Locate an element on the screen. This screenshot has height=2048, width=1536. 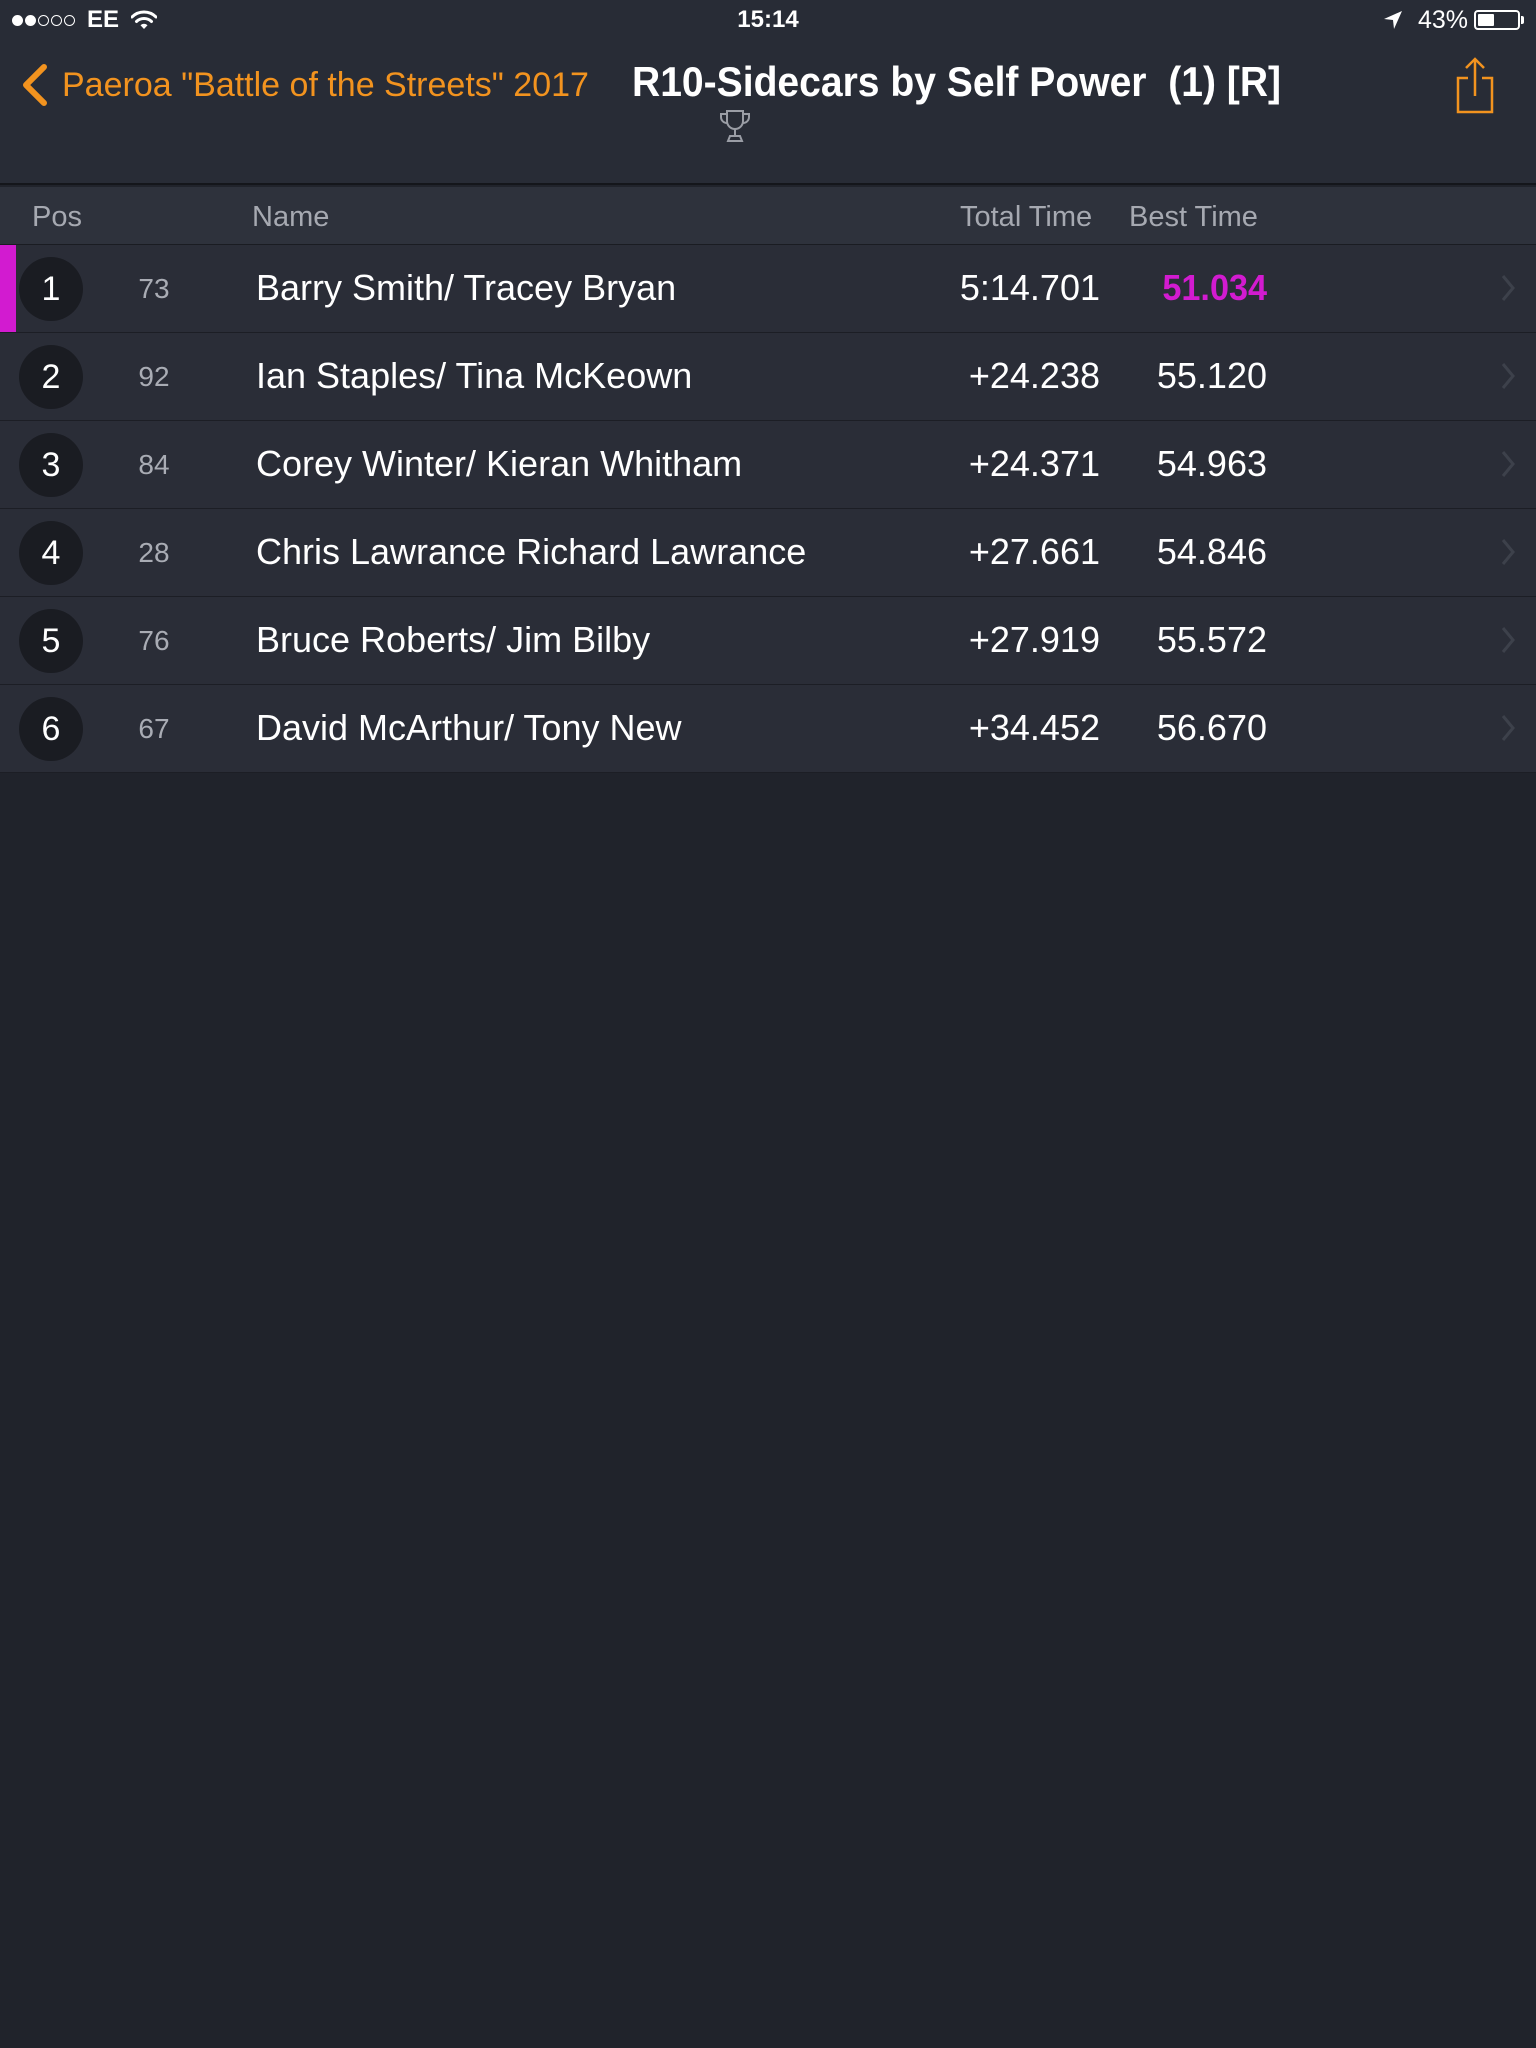
total-time: 5:14.701 is located at coordinates (1029, 287).